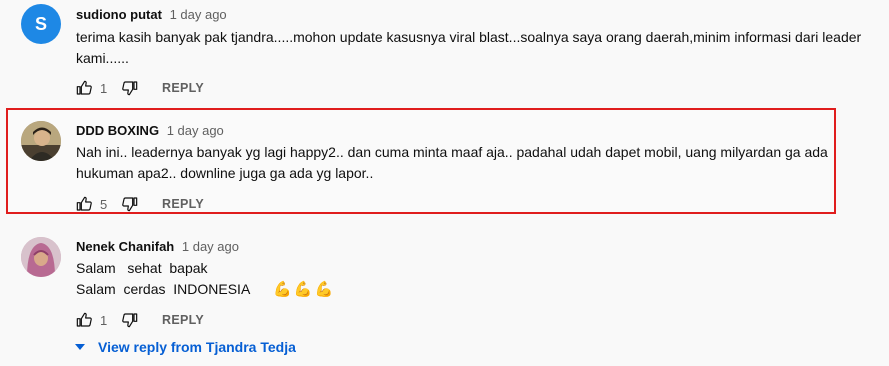 This screenshot has width=889, height=366. What do you see at coordinates (125, 246) in the screenshot?
I see `author-name: Nenek Chanifah` at bounding box center [125, 246].